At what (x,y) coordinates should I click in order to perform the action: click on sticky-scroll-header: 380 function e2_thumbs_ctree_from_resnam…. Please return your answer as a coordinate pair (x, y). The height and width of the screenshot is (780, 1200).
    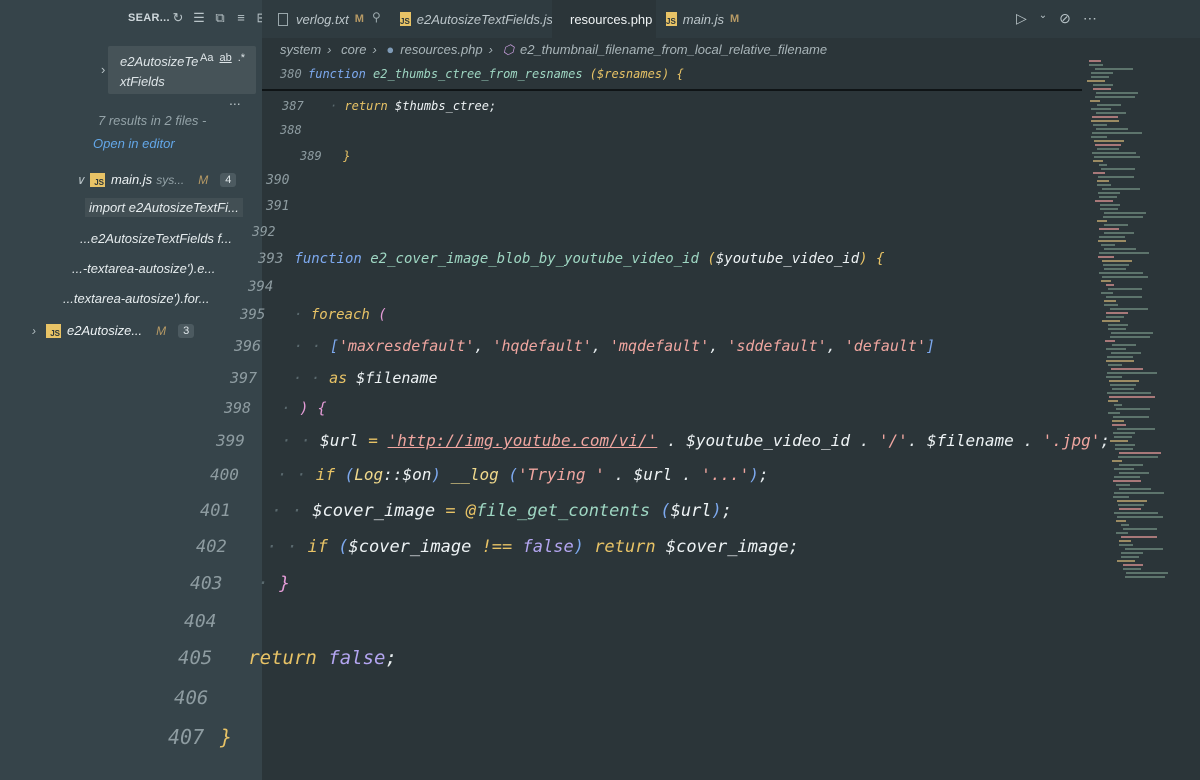
    Looking at the image, I should click on (672, 77).